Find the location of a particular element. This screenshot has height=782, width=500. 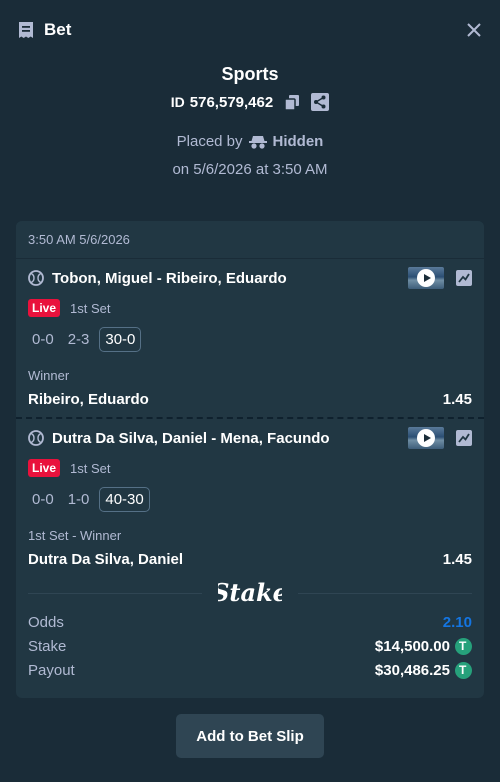

svg-text: Stake is located at coordinates (250, 592).